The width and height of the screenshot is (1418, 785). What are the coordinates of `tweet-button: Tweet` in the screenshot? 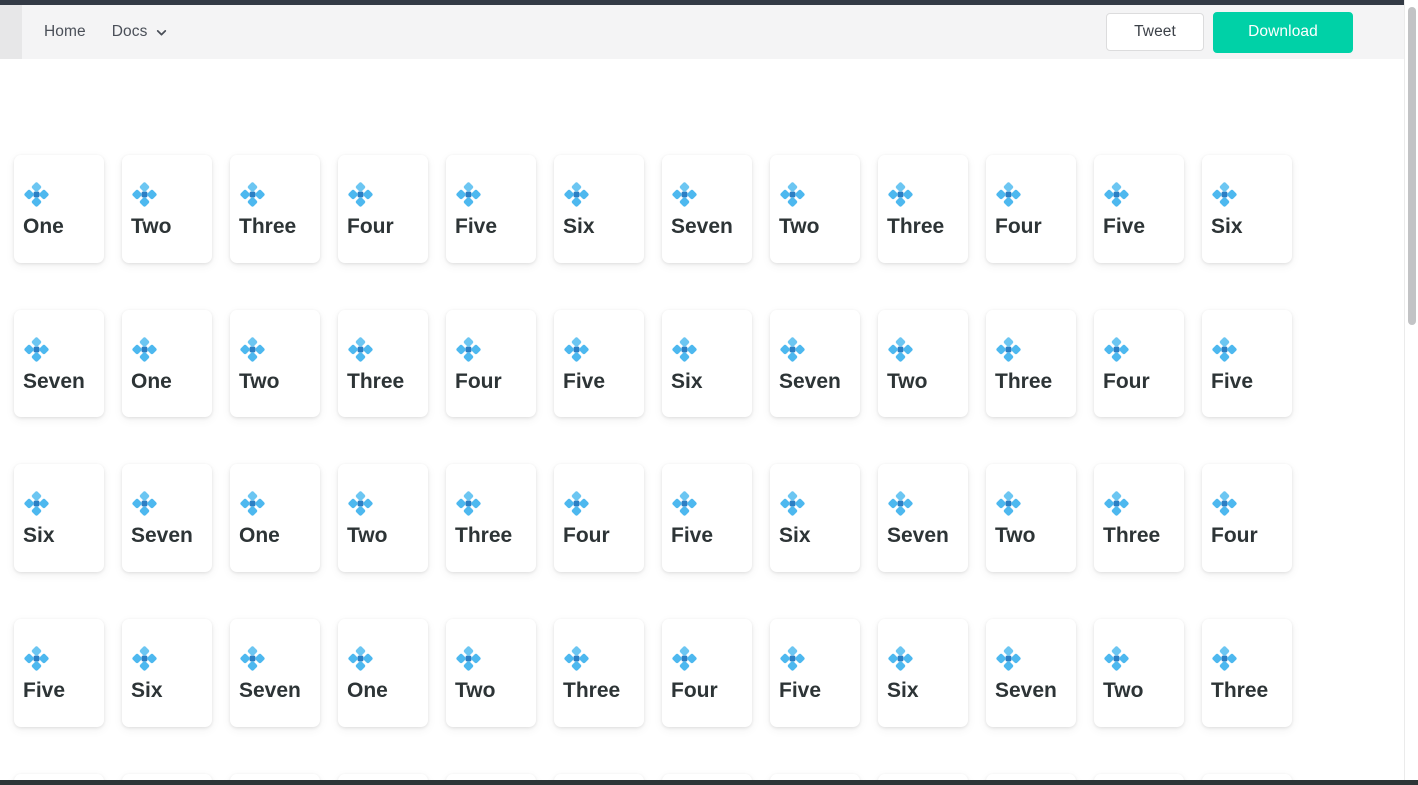 It's located at (1155, 32).